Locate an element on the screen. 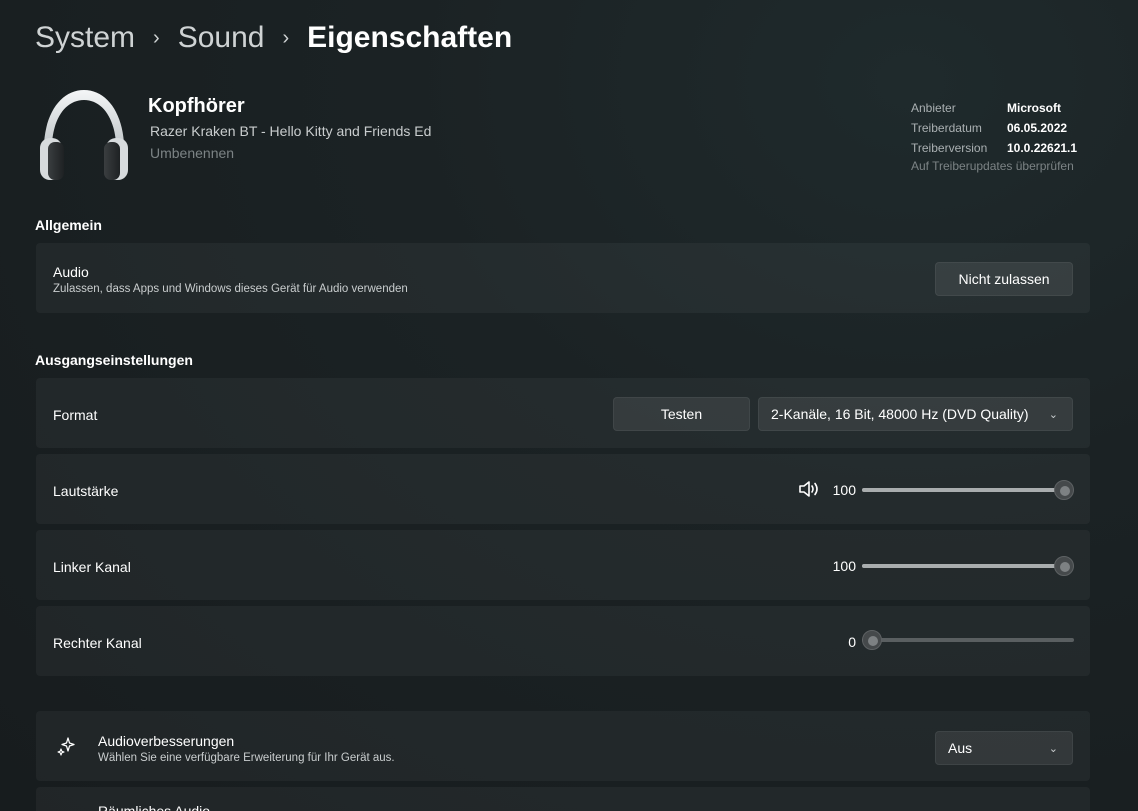  enhancements-dropdown: Aus ⌄ is located at coordinates (1004, 748).